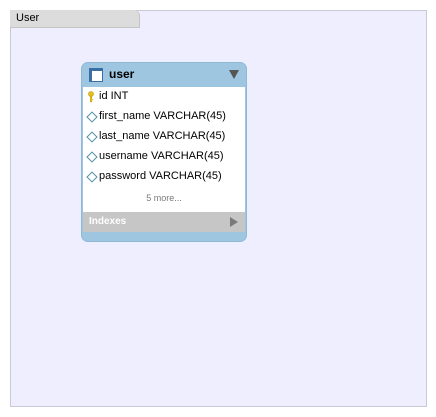 This screenshot has height=417, width=436. I want to click on primary-key-icon, so click(91, 97).